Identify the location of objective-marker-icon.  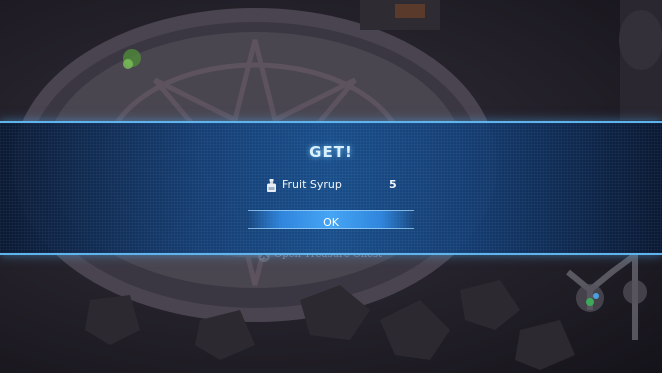
(596, 296).